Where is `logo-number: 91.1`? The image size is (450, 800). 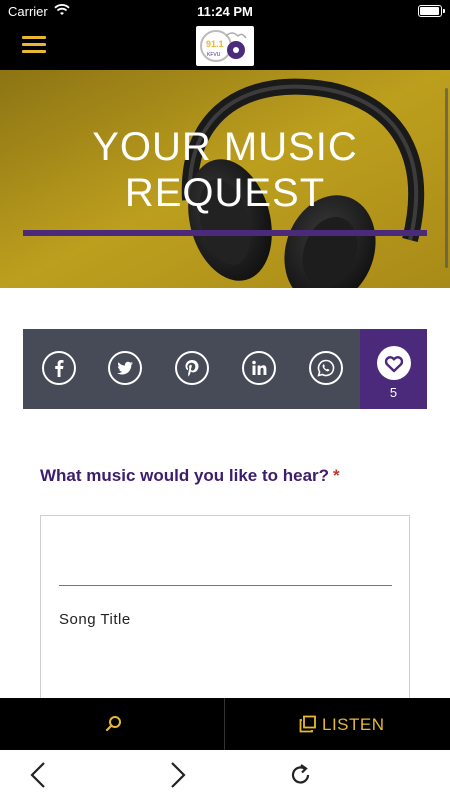 logo-number: 91.1 is located at coordinates (215, 44).